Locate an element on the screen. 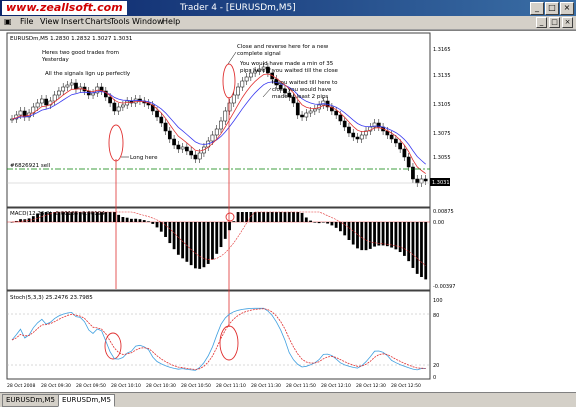  mdi-restore-button: □ is located at coordinates (554, 22).